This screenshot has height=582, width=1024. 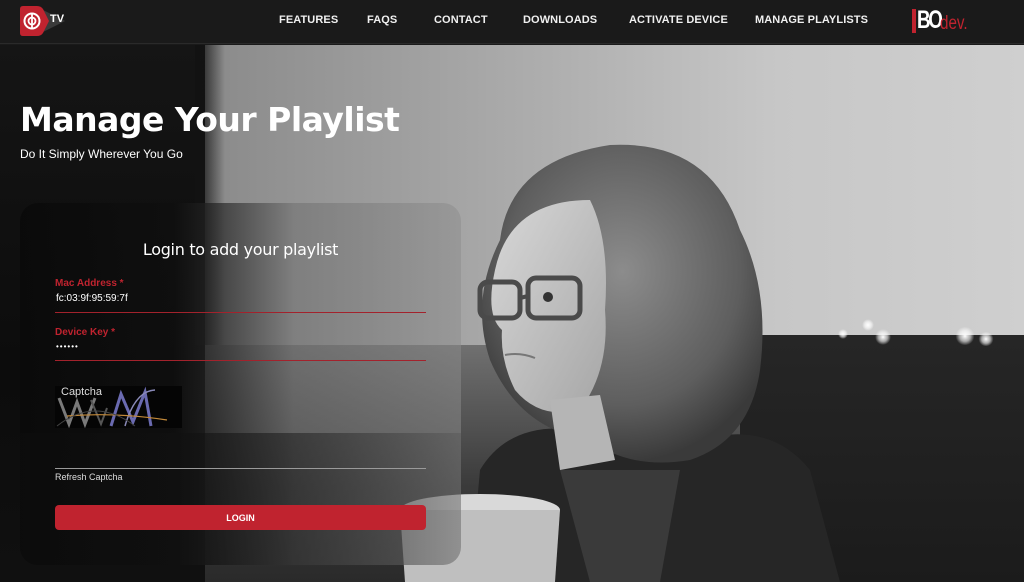 What do you see at coordinates (954, 23) in the screenshot?
I see `brand-secondary: dev.` at bounding box center [954, 23].